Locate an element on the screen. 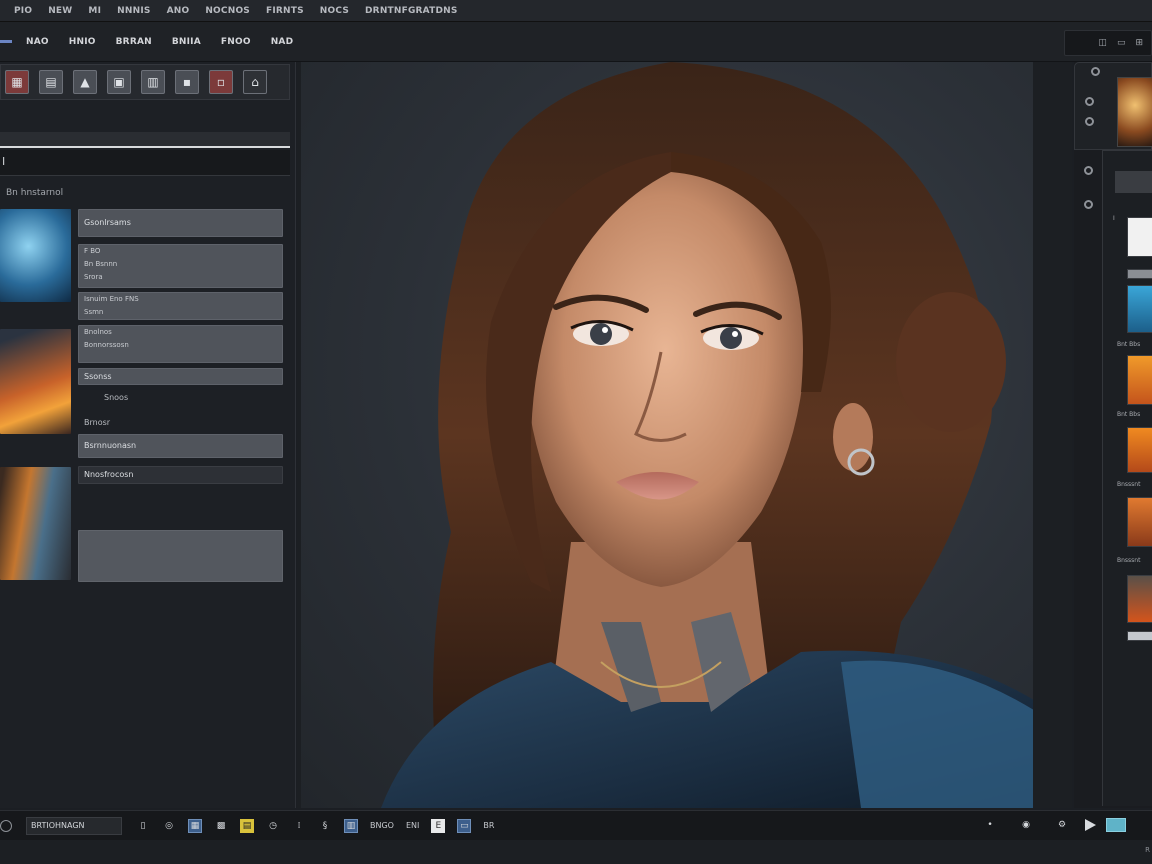  toolbar-item: FNOO is located at coordinates (236, 42).